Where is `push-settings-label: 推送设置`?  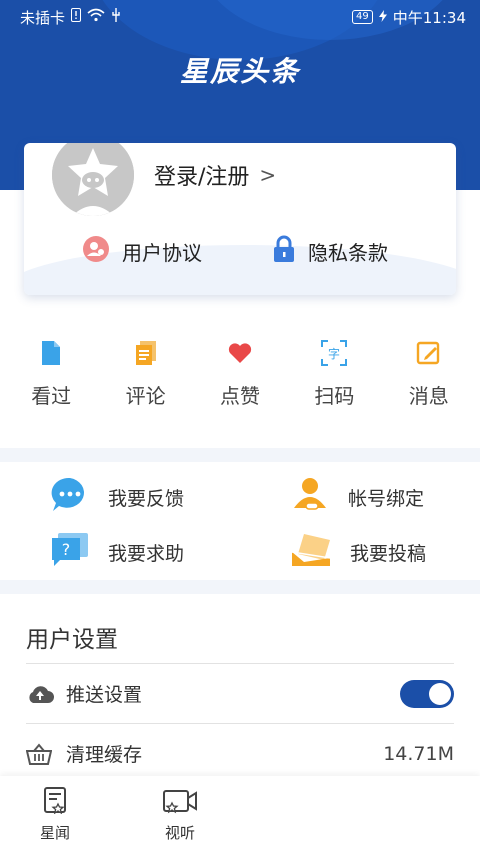 push-settings-label: 推送设置 is located at coordinates (104, 695).